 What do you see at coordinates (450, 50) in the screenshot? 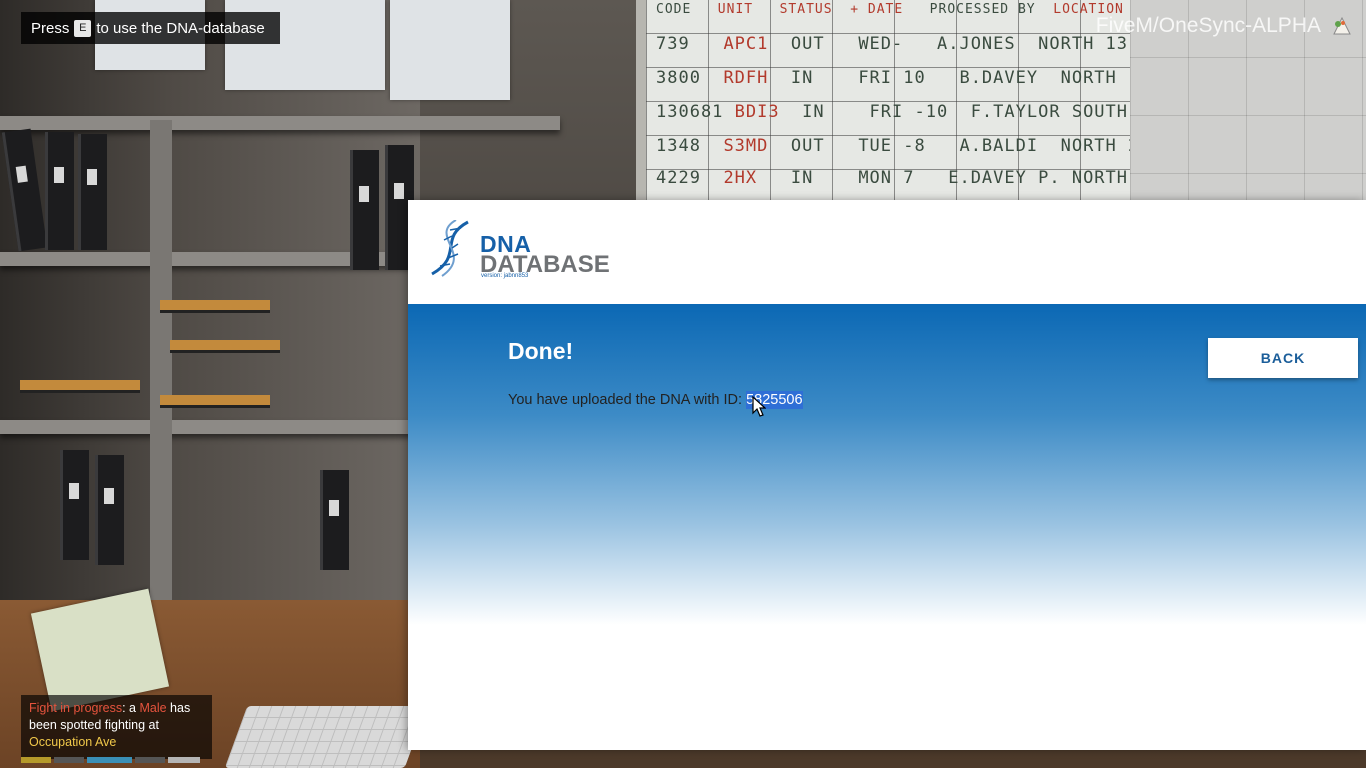
I see `pinned-paper` at bounding box center [450, 50].